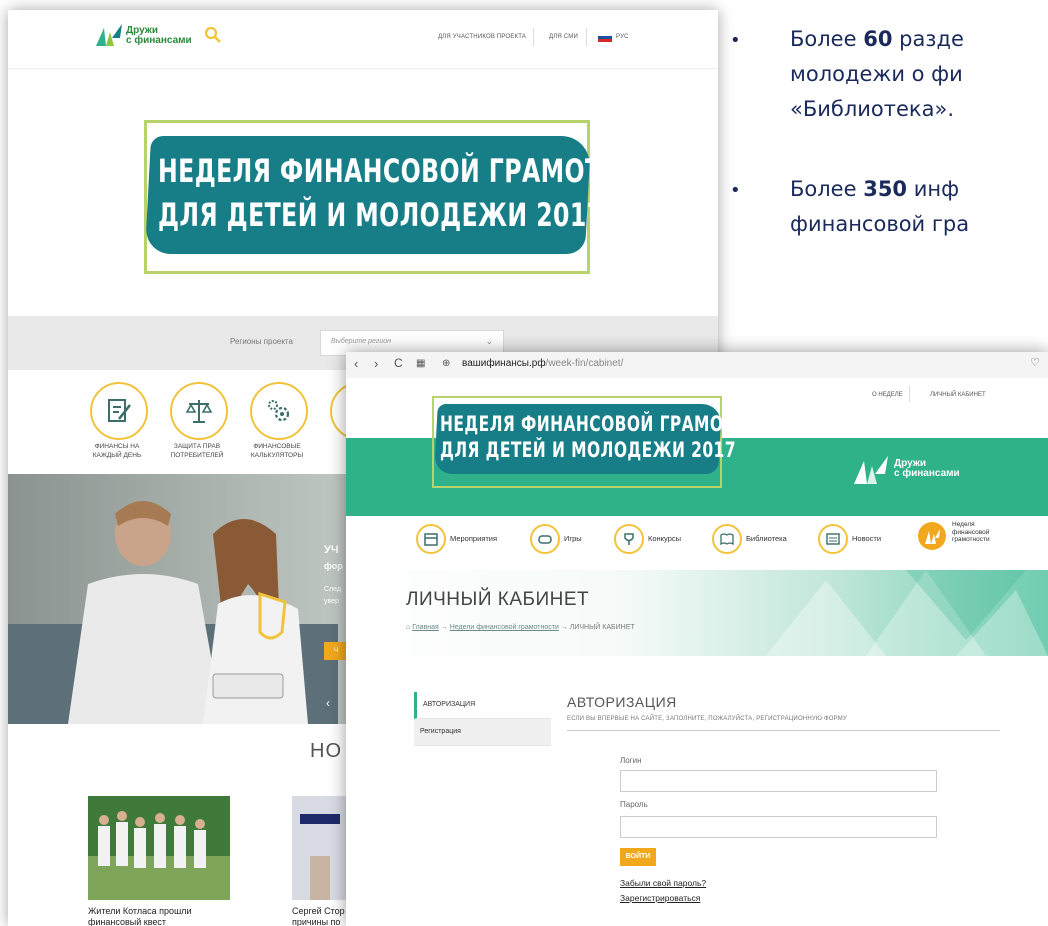  What do you see at coordinates (887, 395) in the screenshot?
I see `nav-about-week: О НЕДЕЛЕ` at bounding box center [887, 395].